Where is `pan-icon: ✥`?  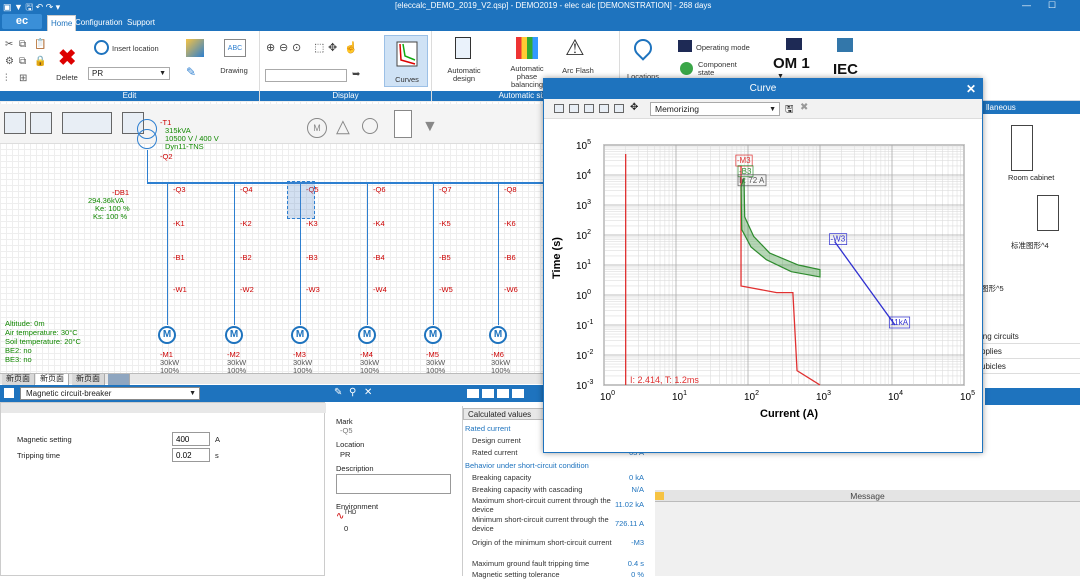 pan-icon: ✥ is located at coordinates (332, 47).